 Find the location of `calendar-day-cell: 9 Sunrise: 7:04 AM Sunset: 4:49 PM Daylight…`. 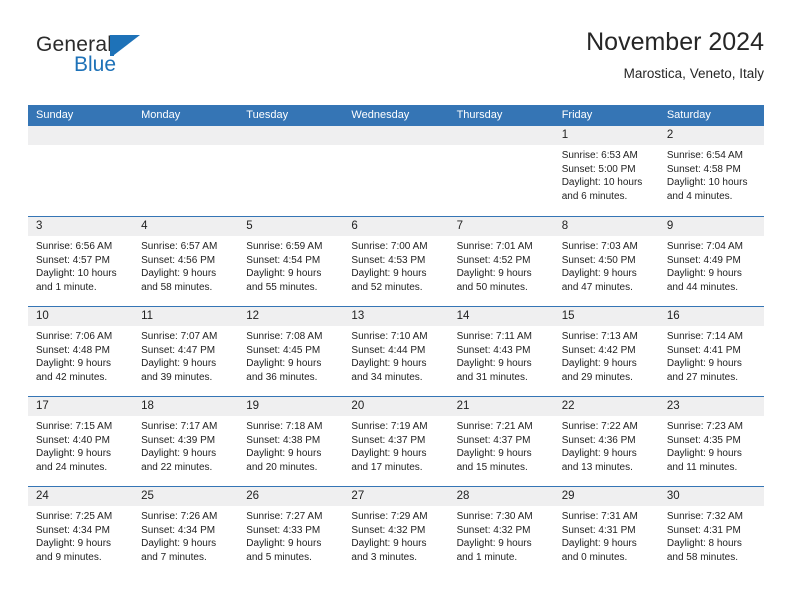

calendar-day-cell: 9 Sunrise: 7:04 AM Sunset: 4:49 PM Daylight… is located at coordinates (711, 261).